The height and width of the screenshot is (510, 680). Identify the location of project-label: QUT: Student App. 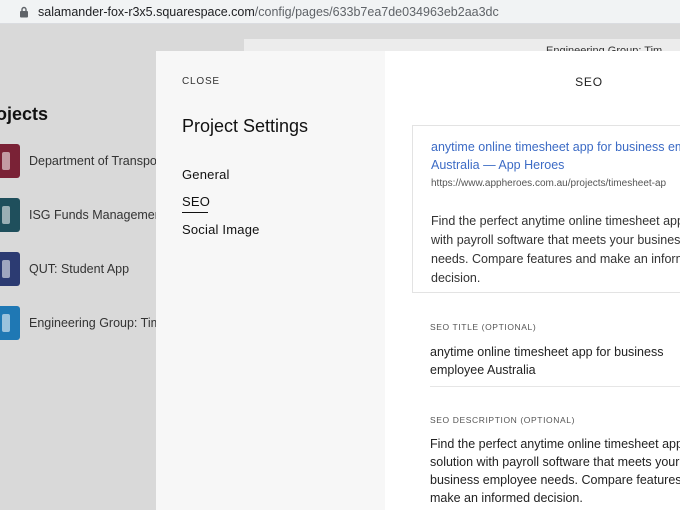
(79, 269).